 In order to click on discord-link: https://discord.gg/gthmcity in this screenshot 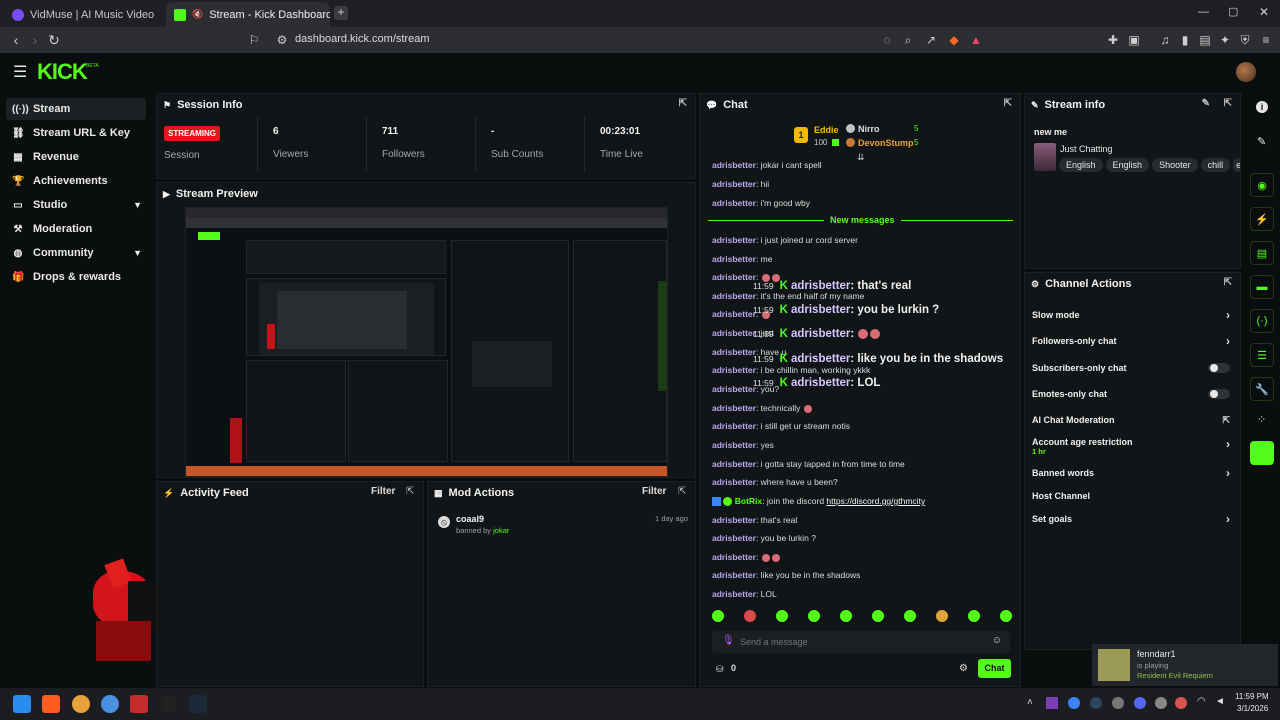, I will do `click(875, 501)`.